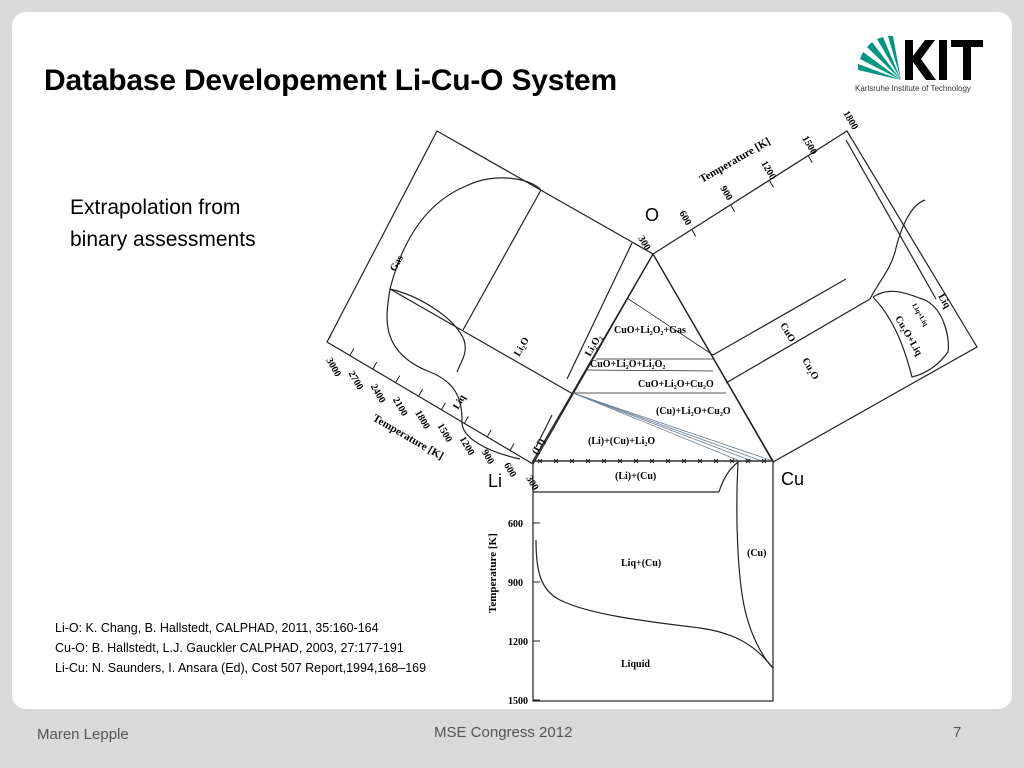 This screenshot has width=1024, height=768. What do you see at coordinates (635, 664) in the screenshot?
I see `li-cu-phase-label: Liquid` at bounding box center [635, 664].